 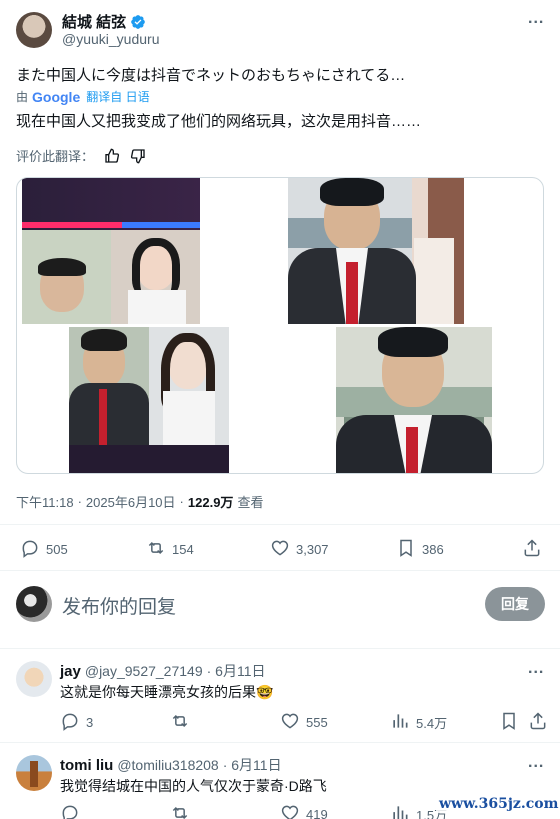 I want to click on view-count: 122.9万, so click(x=210, y=502).